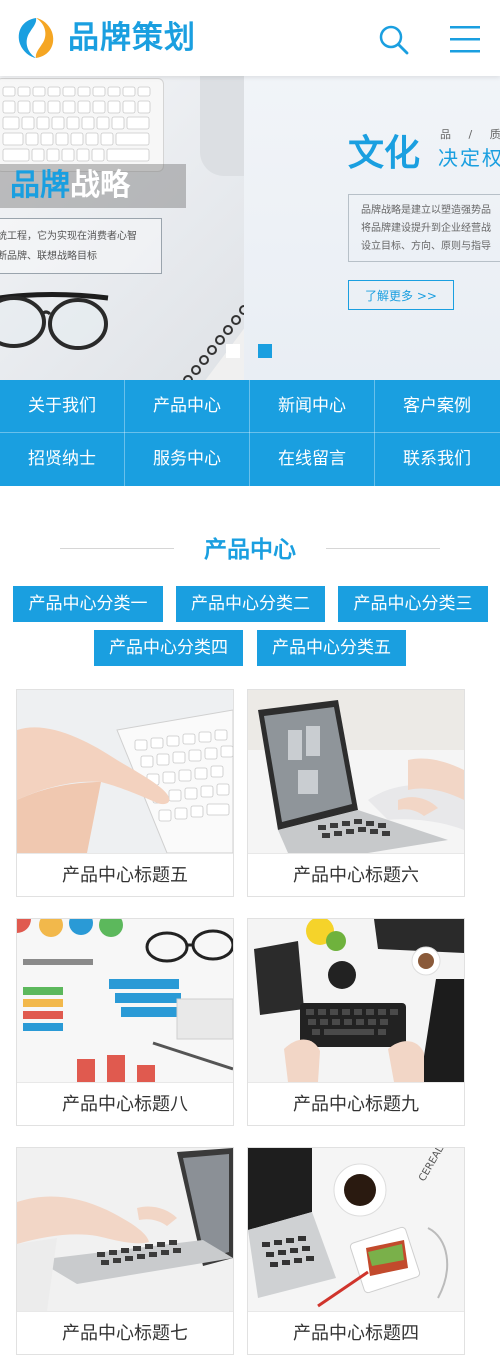 Image resolution: width=500 pixels, height=1366 pixels. Describe the element at coordinates (132, 38) in the screenshot. I see `brand-title: 品牌策划` at that location.